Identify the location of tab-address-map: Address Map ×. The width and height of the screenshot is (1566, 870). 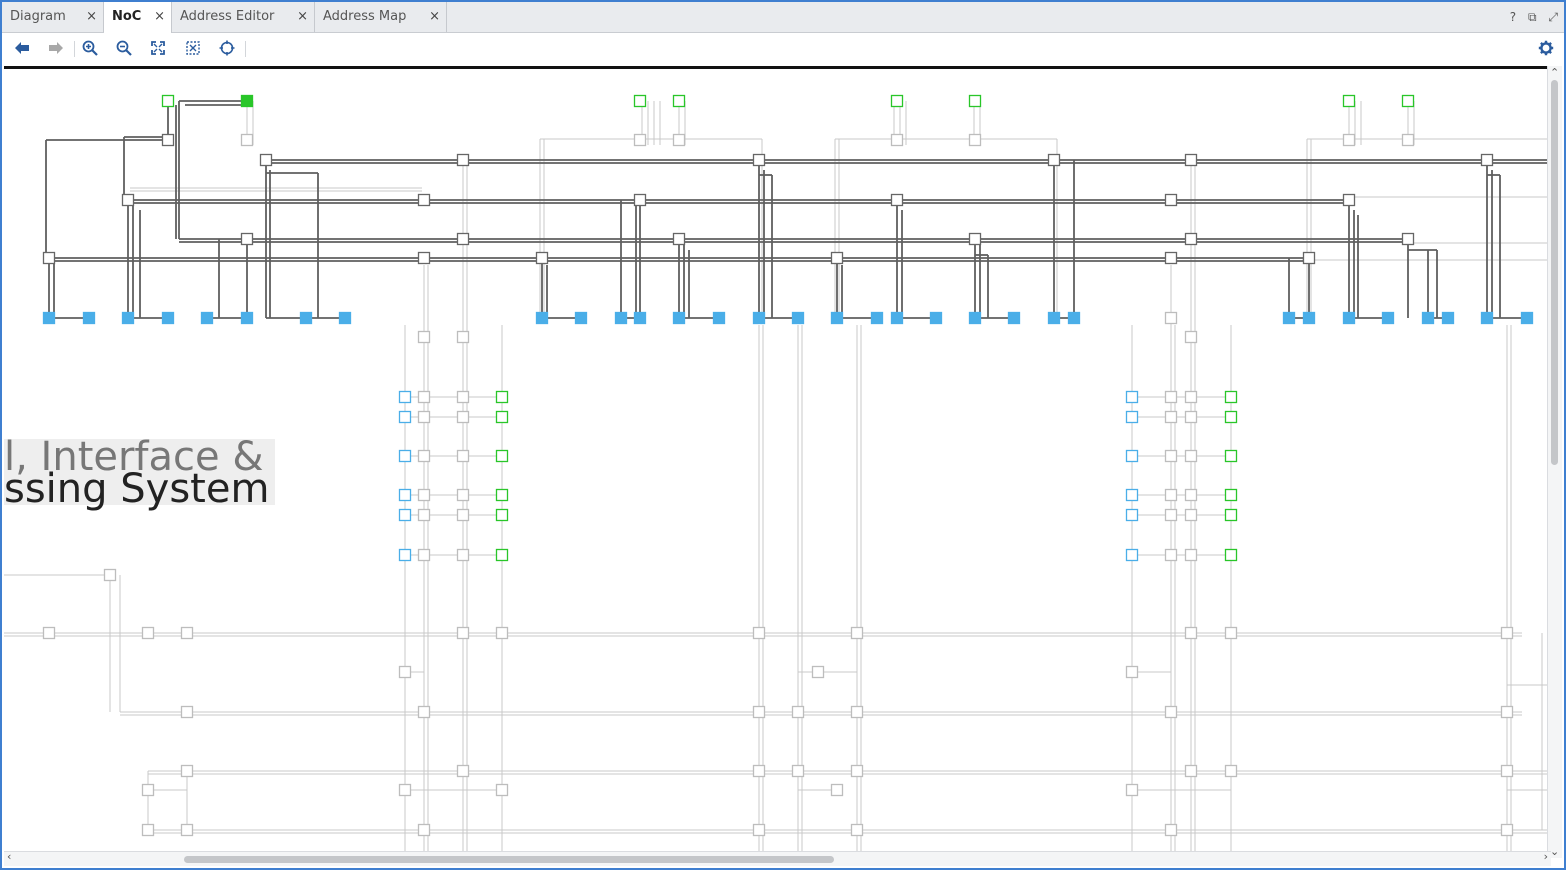
(381, 17).